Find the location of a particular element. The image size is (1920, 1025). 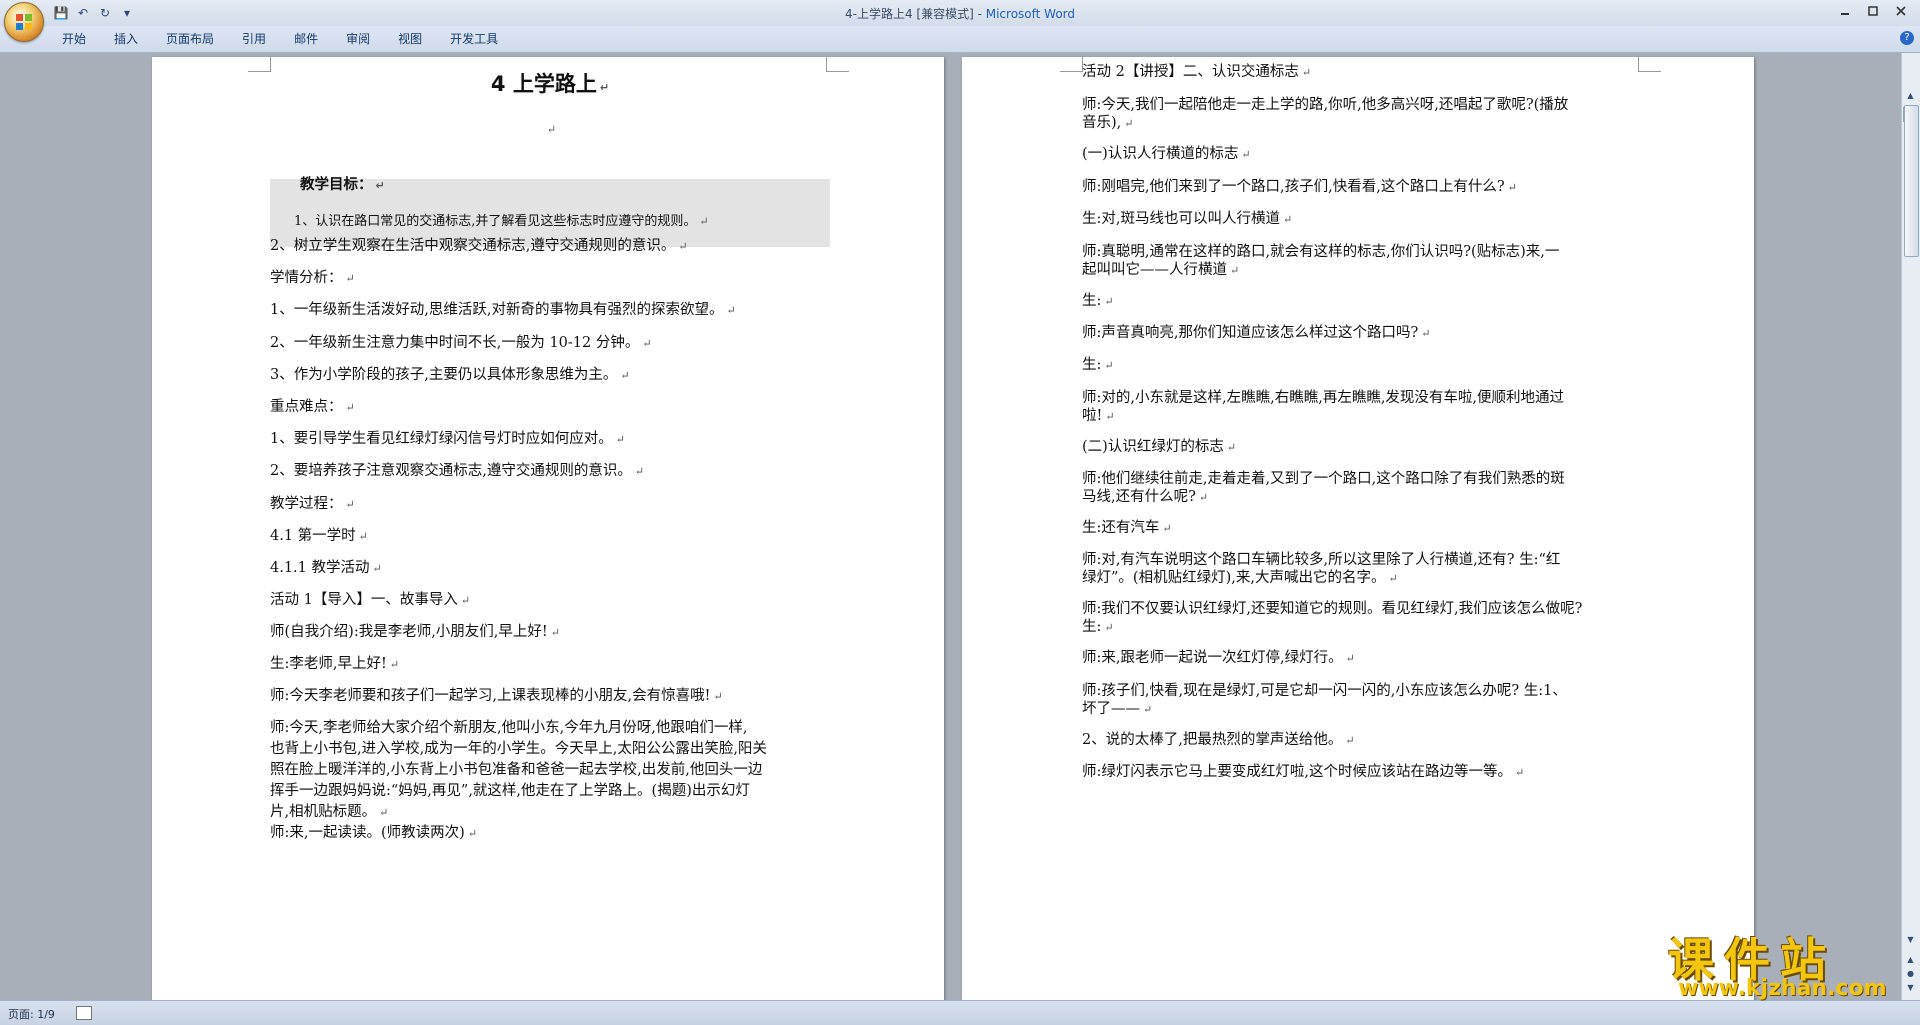

paragraph-line: (一)认识人行横道的标志 ↵ is located at coordinates (1362, 154).